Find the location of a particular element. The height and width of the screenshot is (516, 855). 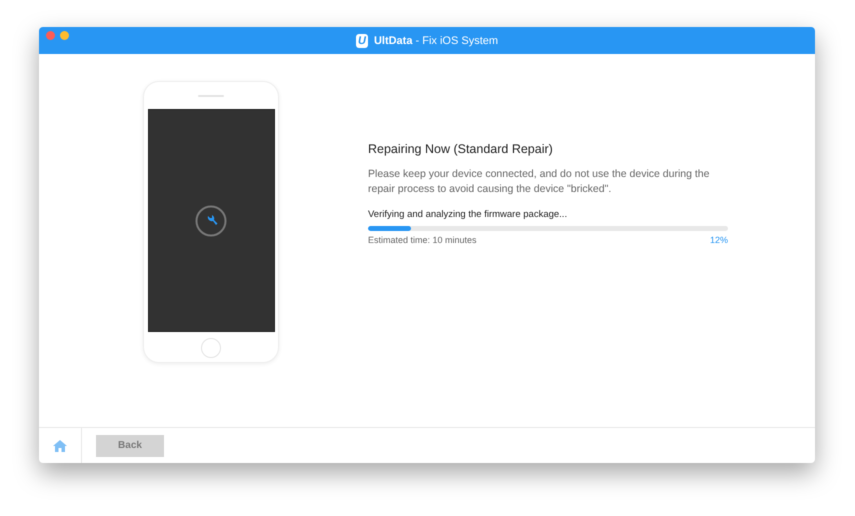

wrench-icon is located at coordinates (211, 220).